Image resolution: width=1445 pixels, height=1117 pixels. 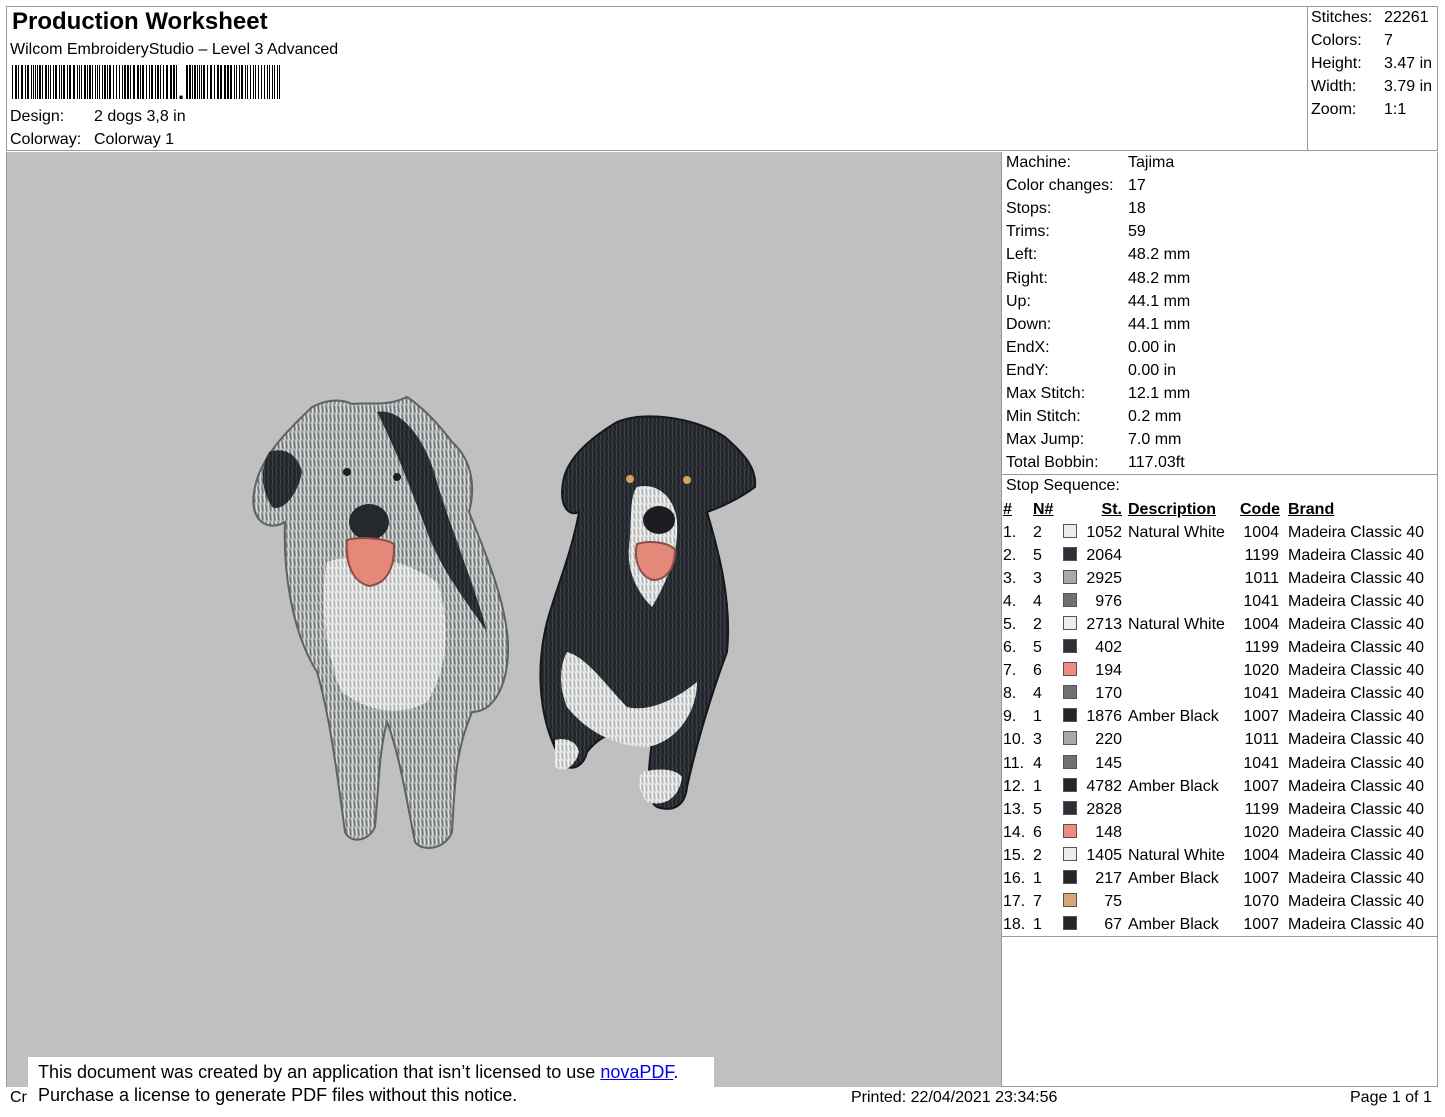 What do you see at coordinates (1334, 109) in the screenshot?
I see `summary-label: Zoom:` at bounding box center [1334, 109].